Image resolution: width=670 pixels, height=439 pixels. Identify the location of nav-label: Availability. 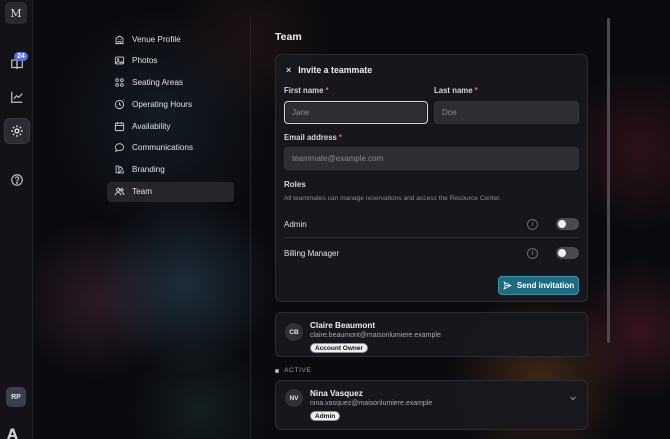
(151, 126).